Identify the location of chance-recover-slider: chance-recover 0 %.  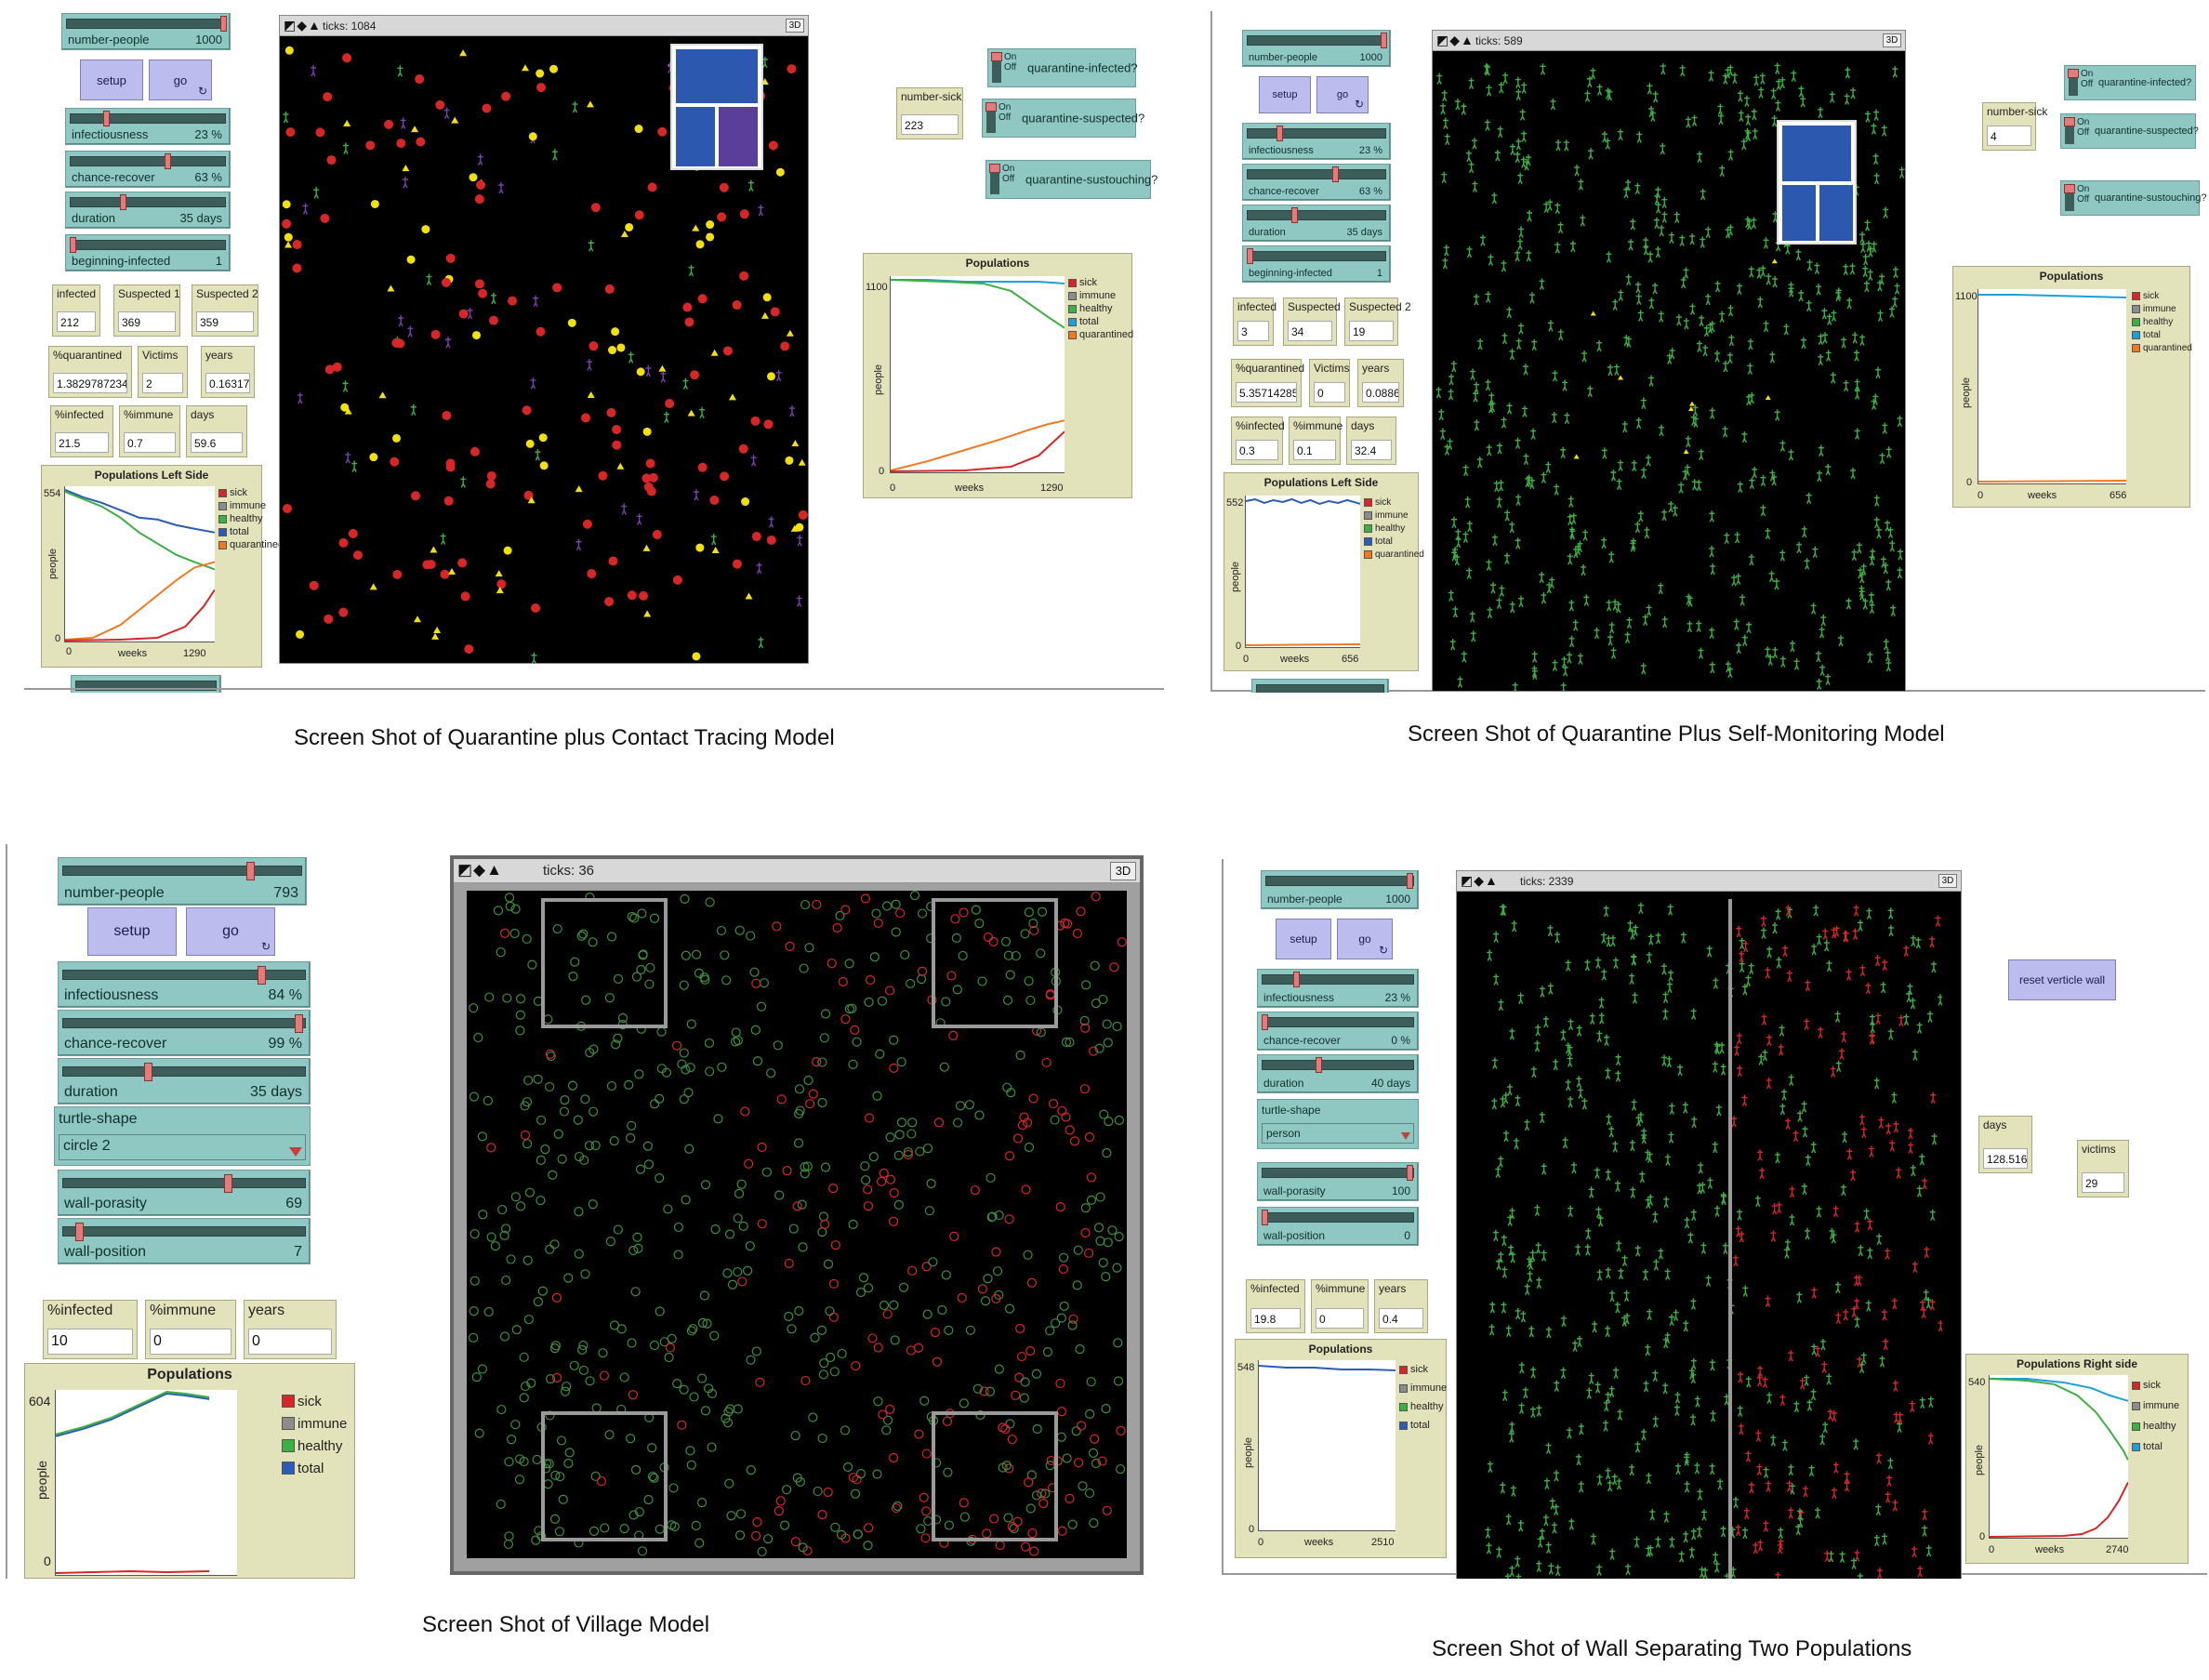
(1338, 1031).